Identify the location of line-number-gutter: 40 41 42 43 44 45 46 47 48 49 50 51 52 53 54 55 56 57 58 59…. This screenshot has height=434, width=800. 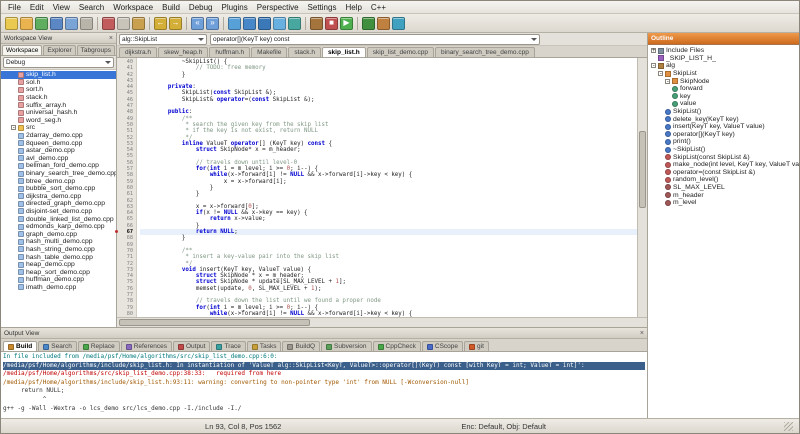
(126, 187).